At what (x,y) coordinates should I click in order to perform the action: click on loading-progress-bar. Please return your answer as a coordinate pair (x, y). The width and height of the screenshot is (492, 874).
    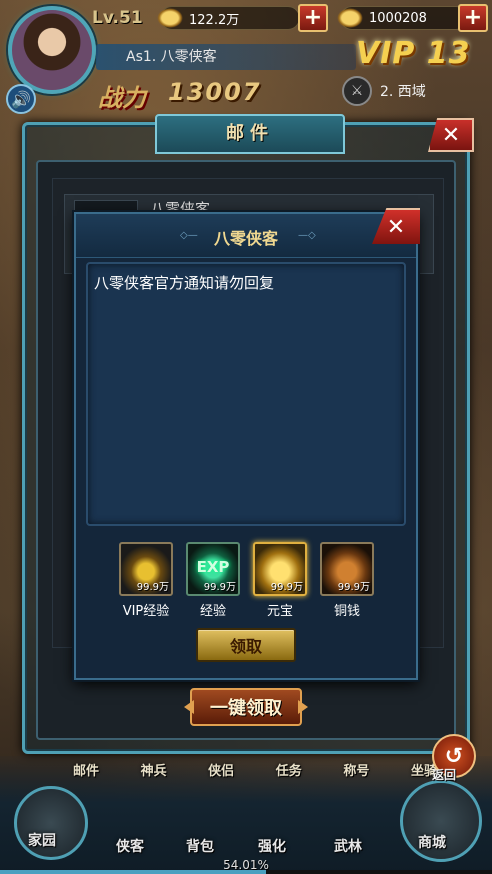
    Looking at the image, I should click on (246, 872).